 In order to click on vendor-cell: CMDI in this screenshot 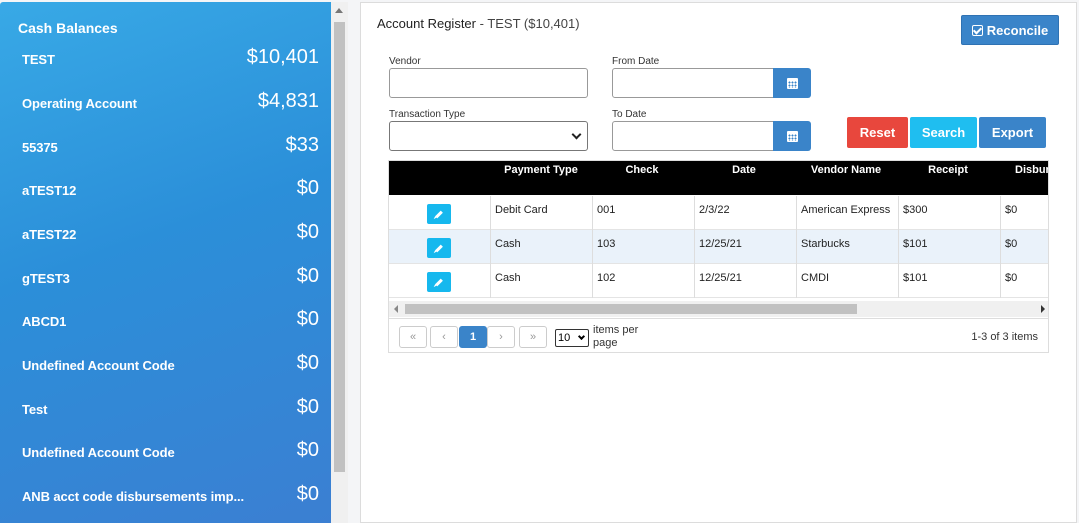, I will do `click(847, 281)`.